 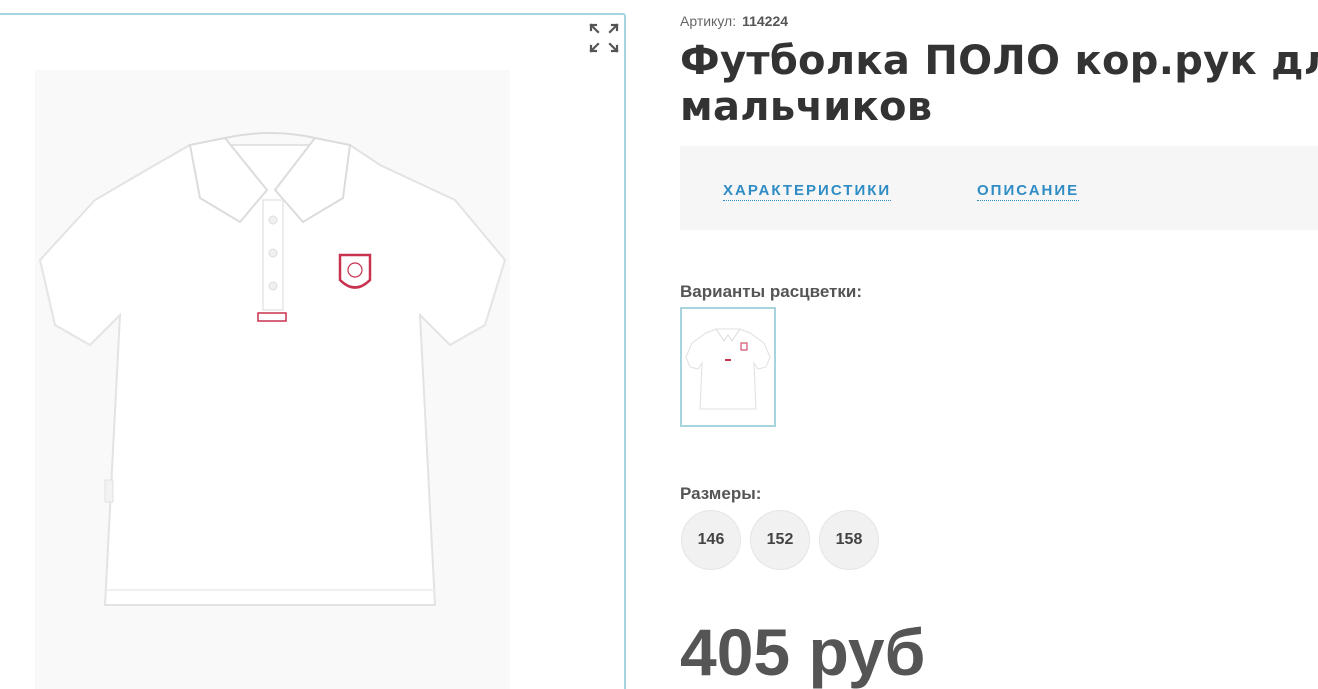 What do you see at coordinates (780, 540) in the screenshot?
I see `size-option-152: 152` at bounding box center [780, 540].